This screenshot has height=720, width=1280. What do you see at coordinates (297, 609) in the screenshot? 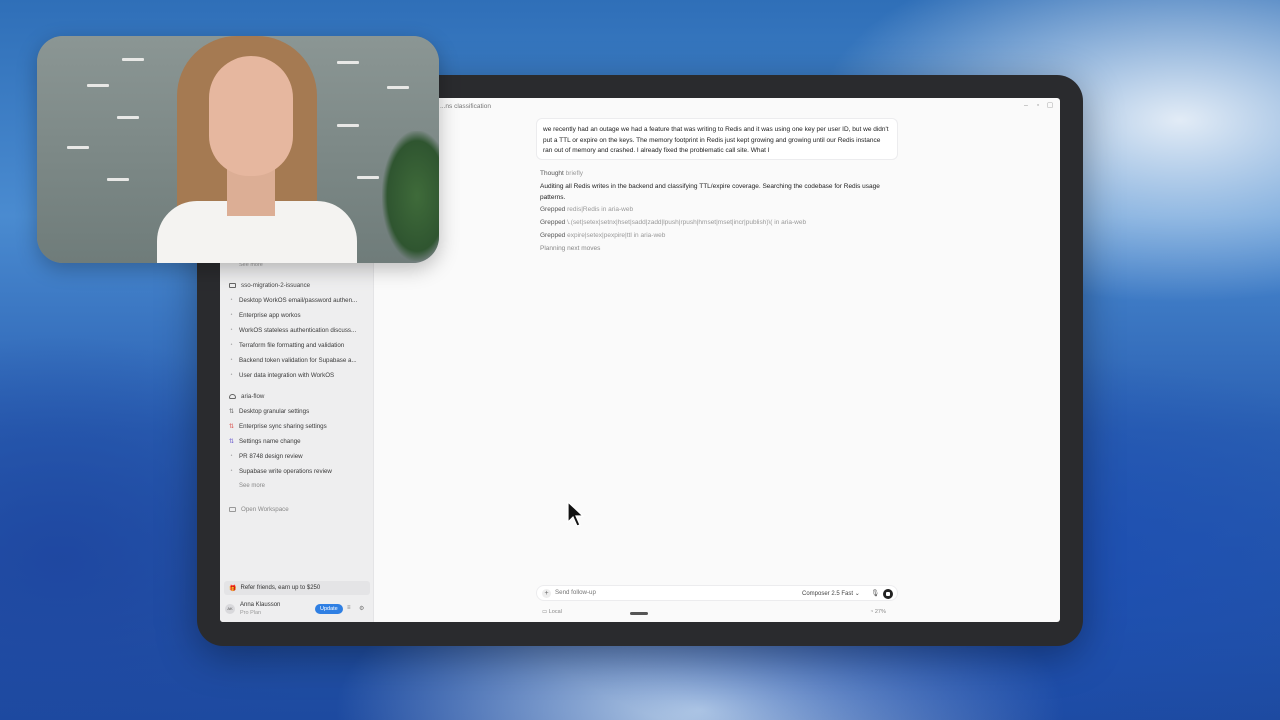
I see `user-profile: AK Anna Klausson Pro Plan Update ≡ ⚙` at bounding box center [297, 609].